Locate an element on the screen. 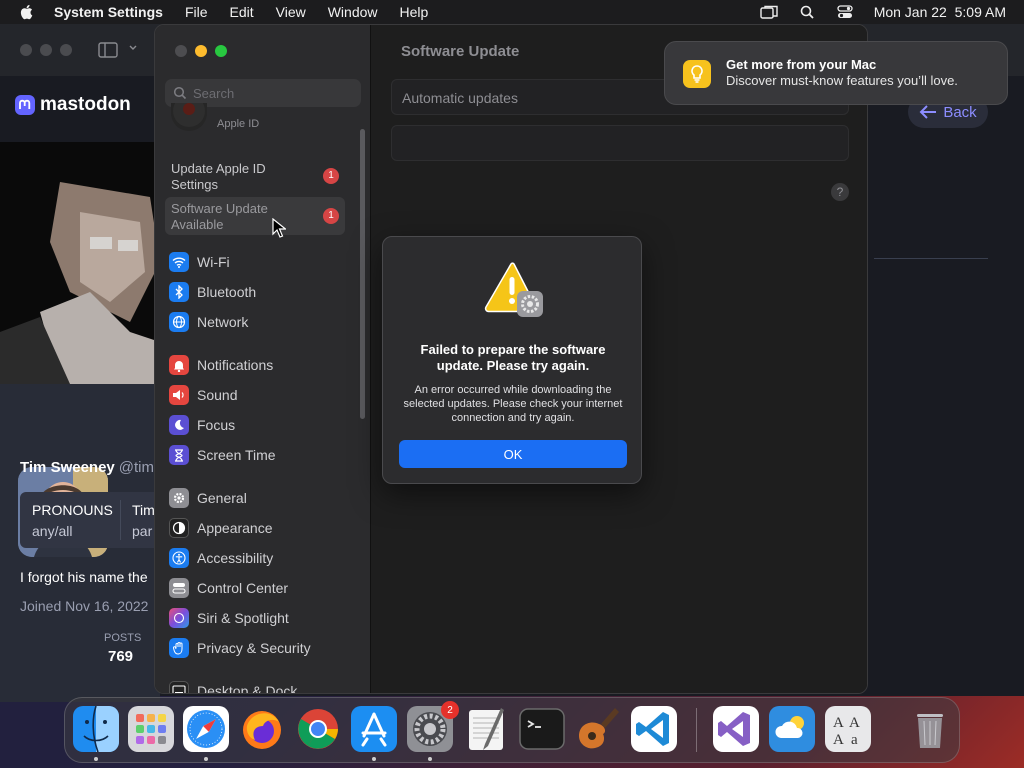 This screenshot has width=1024, height=768. sidebar-item-accessibility: Accessibility is located at coordinates (221, 558).